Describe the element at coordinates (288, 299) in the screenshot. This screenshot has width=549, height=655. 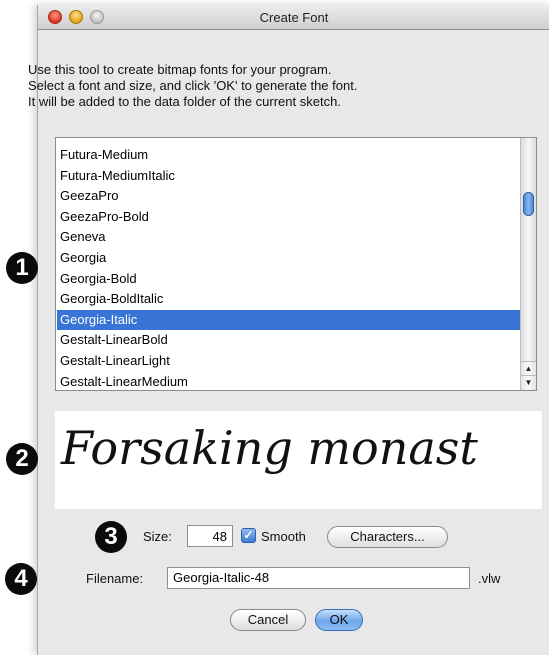
I see `font-list-item: Georgia-BoldItalic` at that location.